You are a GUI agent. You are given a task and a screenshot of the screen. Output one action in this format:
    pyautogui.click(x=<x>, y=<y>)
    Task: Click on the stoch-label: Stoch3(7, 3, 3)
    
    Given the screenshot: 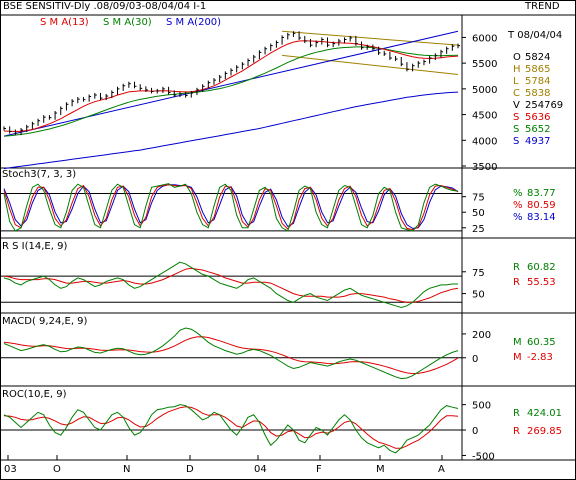 What is the action you would take?
    pyautogui.click(x=39, y=174)
    